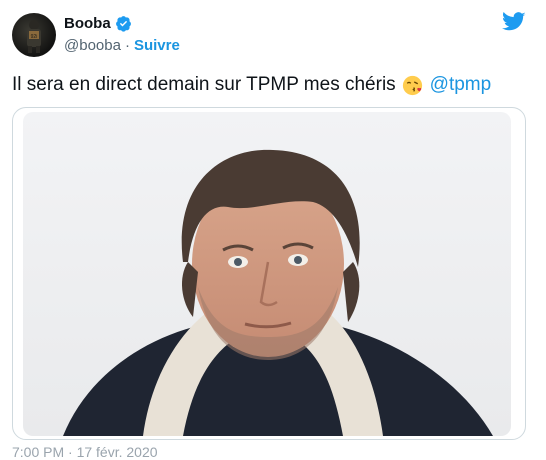  Describe the element at coordinates (157, 45) in the screenshot. I see `follow-button: Suivre` at that location.